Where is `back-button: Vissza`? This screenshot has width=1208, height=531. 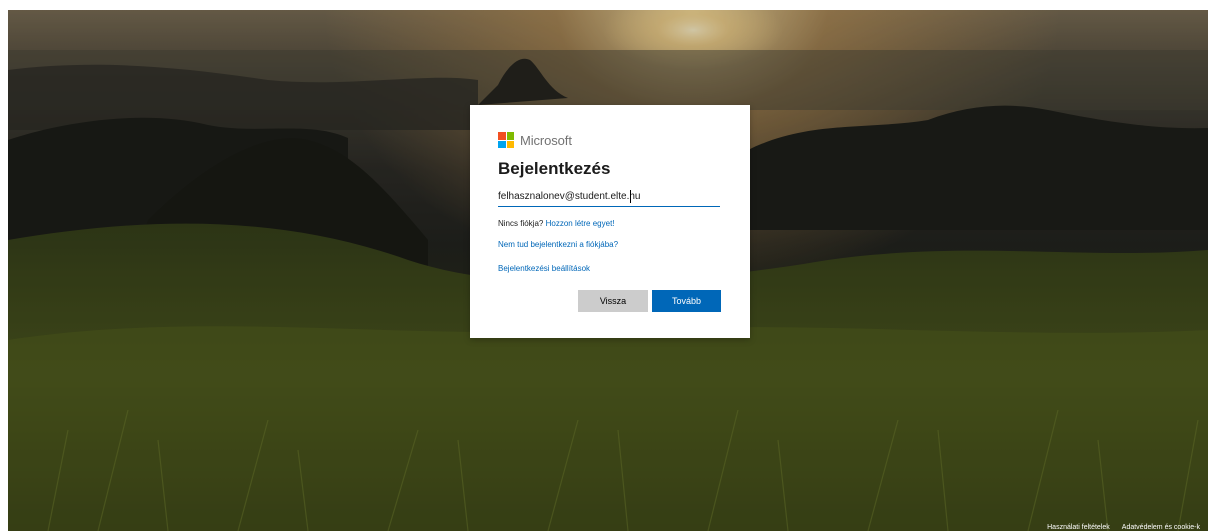
back-button: Vissza is located at coordinates (613, 301).